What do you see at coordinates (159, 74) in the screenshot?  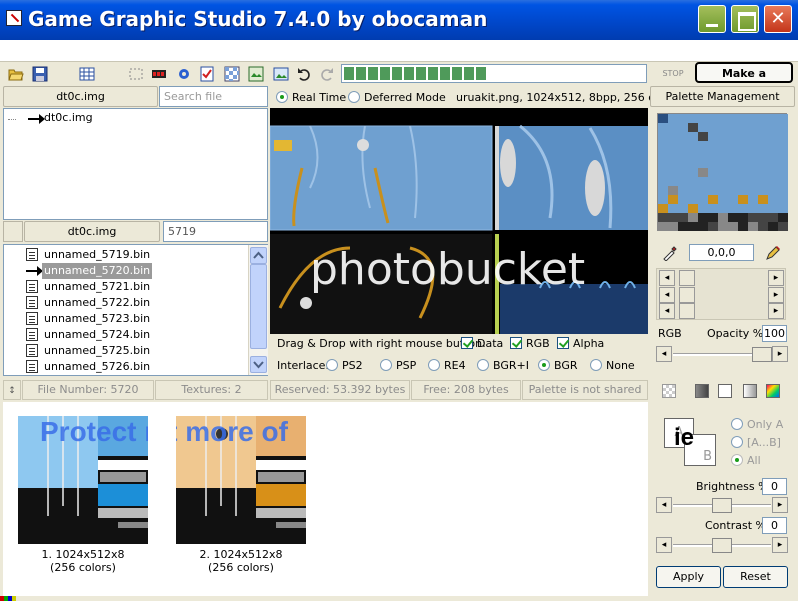 I see `texture-strip-icon` at bounding box center [159, 74].